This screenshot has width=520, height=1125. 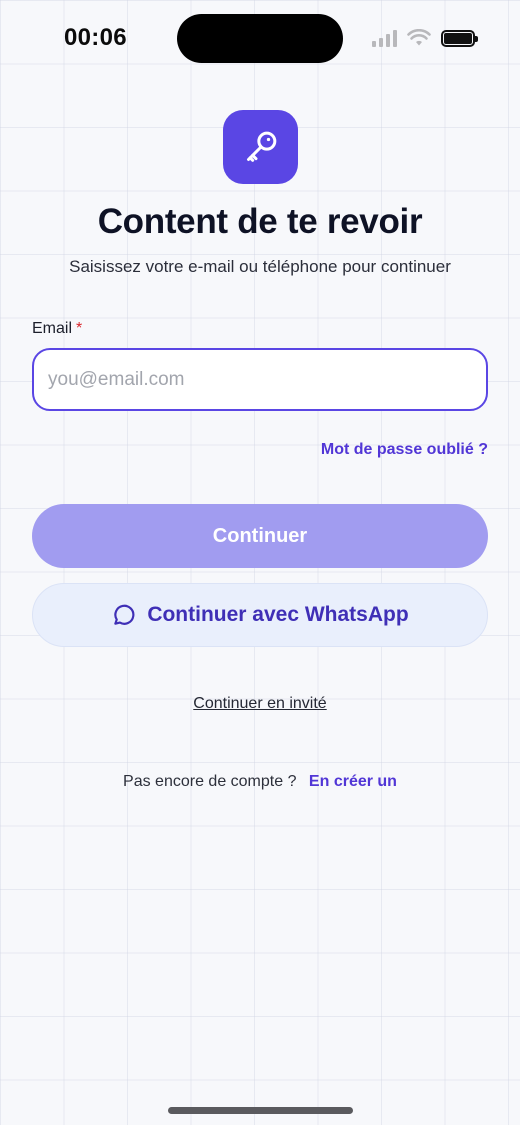 I want to click on cellular-signal-icon, so click(x=384, y=38).